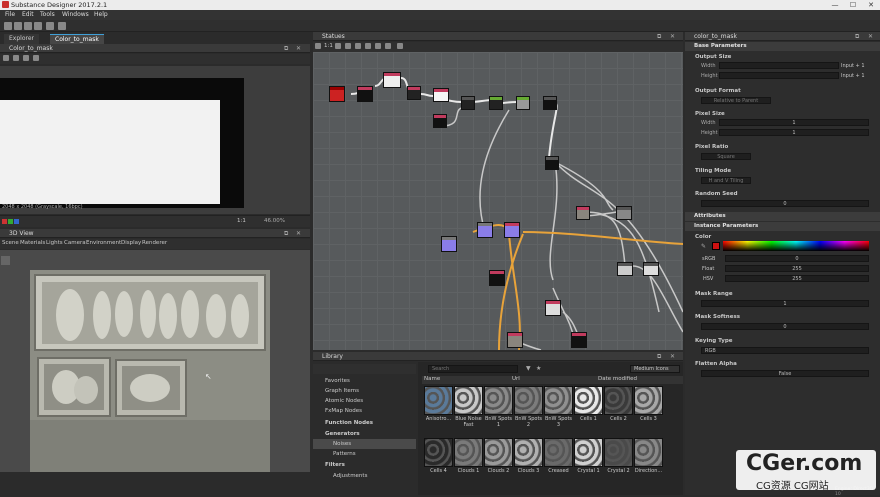 This screenshot has width=880, height=497. I want to click on close-button: ✕, so click(871, 5).